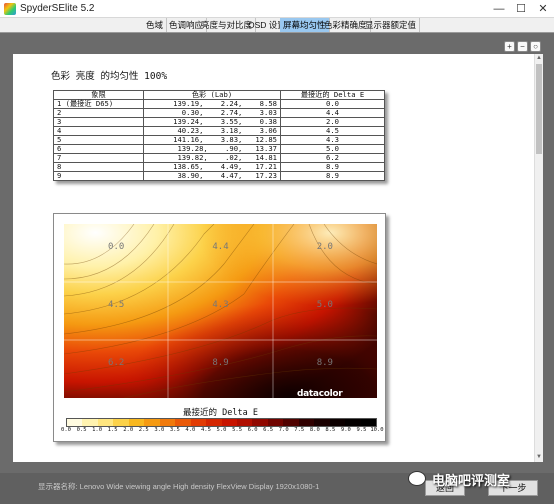 This screenshot has width=554, height=504. I want to click on heatmap-cell-value: 2.0, so click(324, 247).